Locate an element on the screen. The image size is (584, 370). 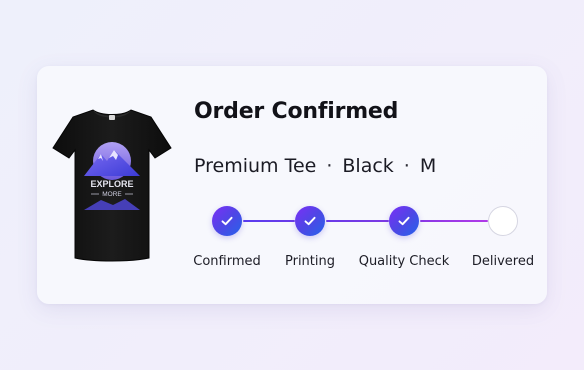
step-printing-checkmark-icon is located at coordinates (310, 221).